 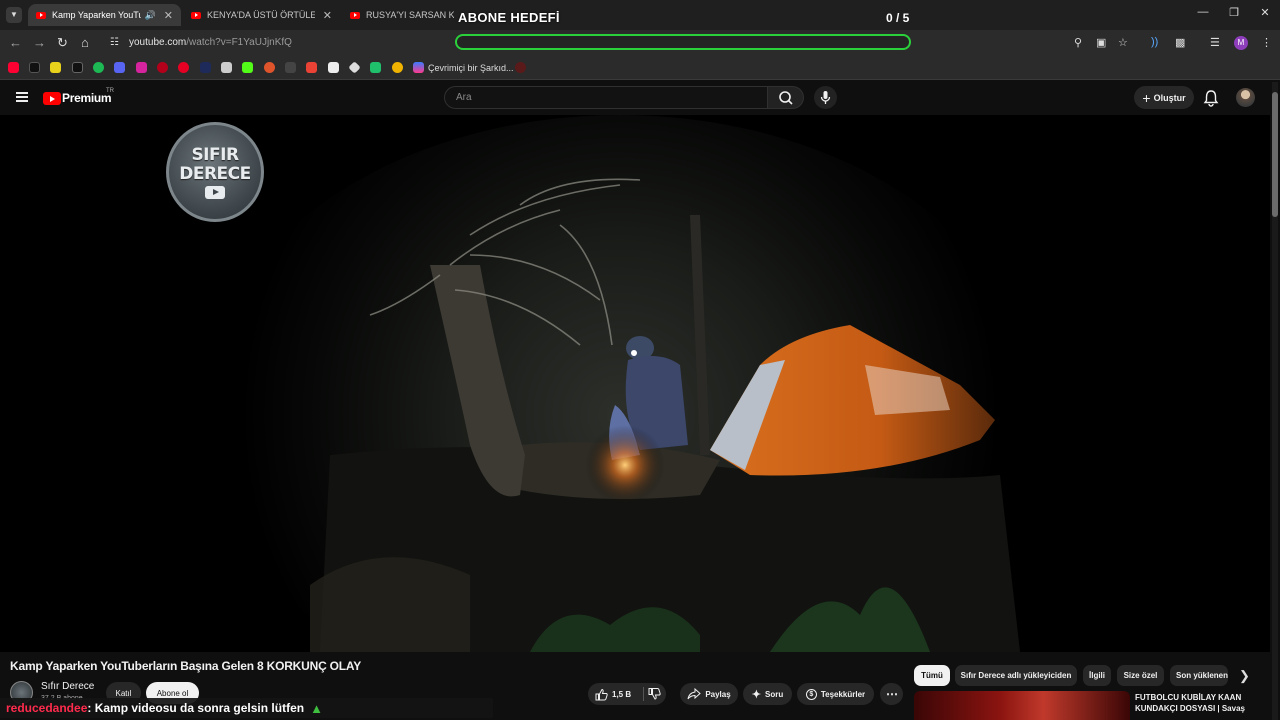 I want to click on microphone-icon, so click(x=825, y=97).